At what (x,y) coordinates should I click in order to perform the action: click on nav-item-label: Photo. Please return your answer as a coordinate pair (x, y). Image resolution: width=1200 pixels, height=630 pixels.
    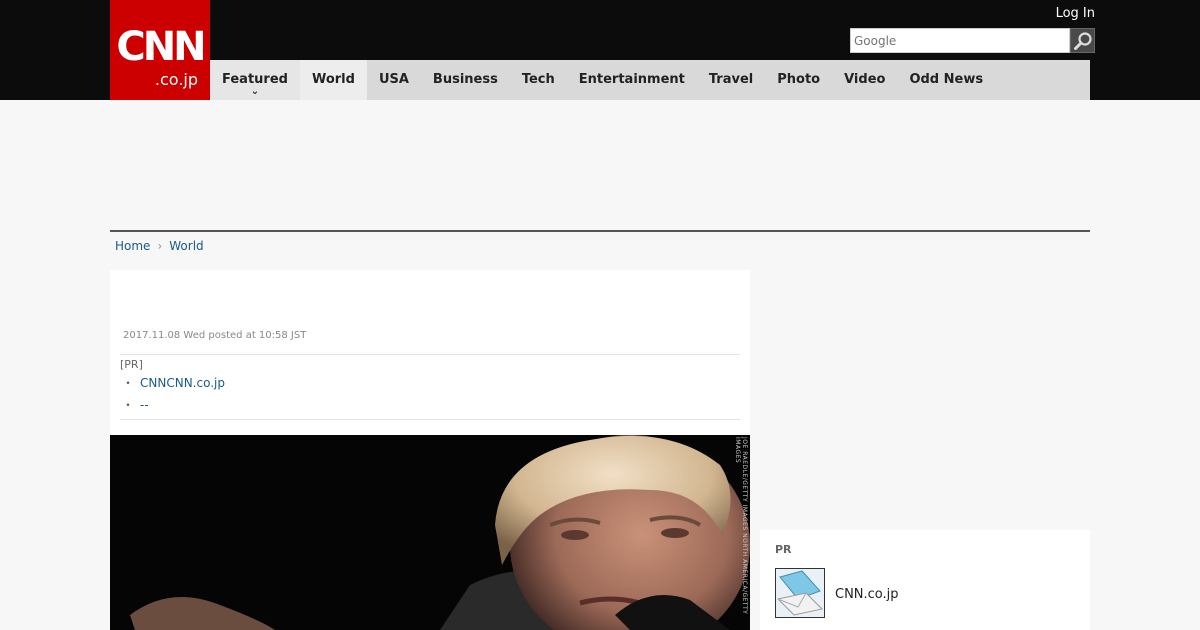
    Looking at the image, I should click on (799, 79).